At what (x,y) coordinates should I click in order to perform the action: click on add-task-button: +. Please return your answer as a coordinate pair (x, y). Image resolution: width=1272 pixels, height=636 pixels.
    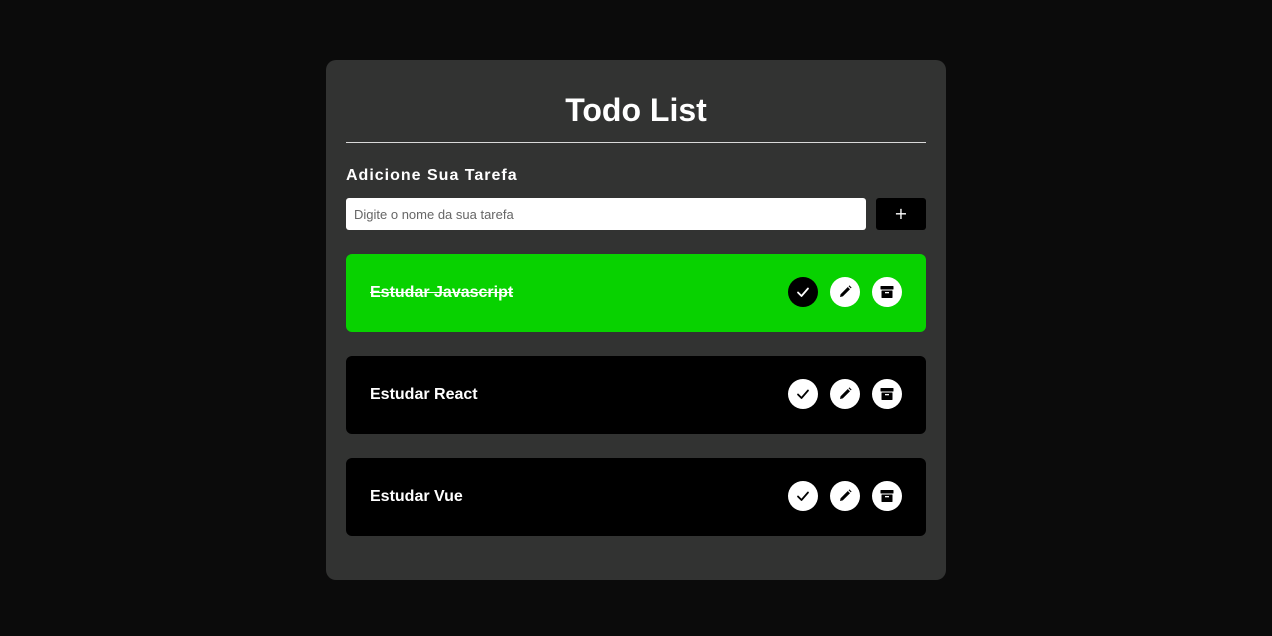
    Looking at the image, I should click on (901, 214).